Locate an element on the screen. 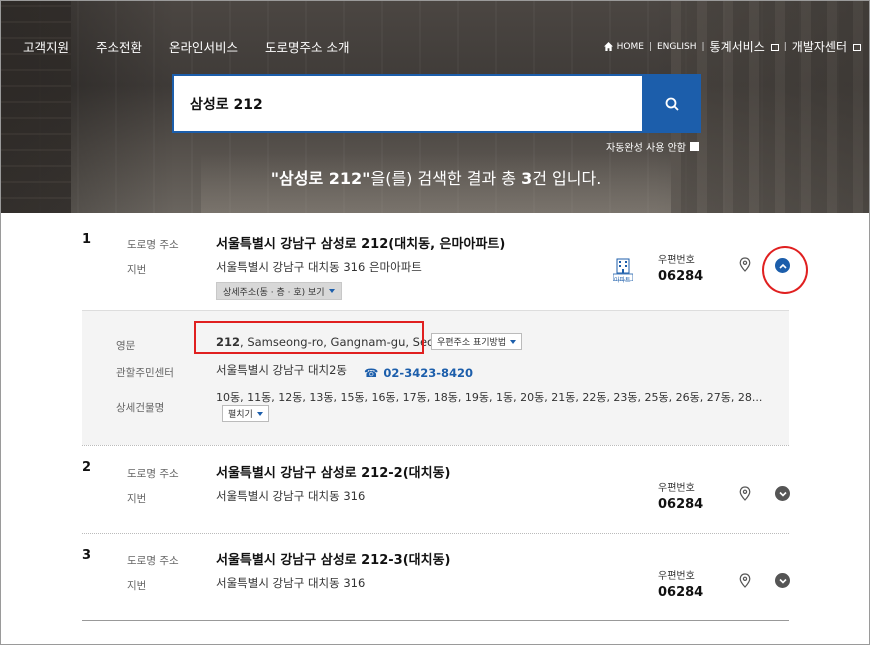  detail-address-label: 상세주소(동 · 층 · 호) 보기 is located at coordinates (274, 292).